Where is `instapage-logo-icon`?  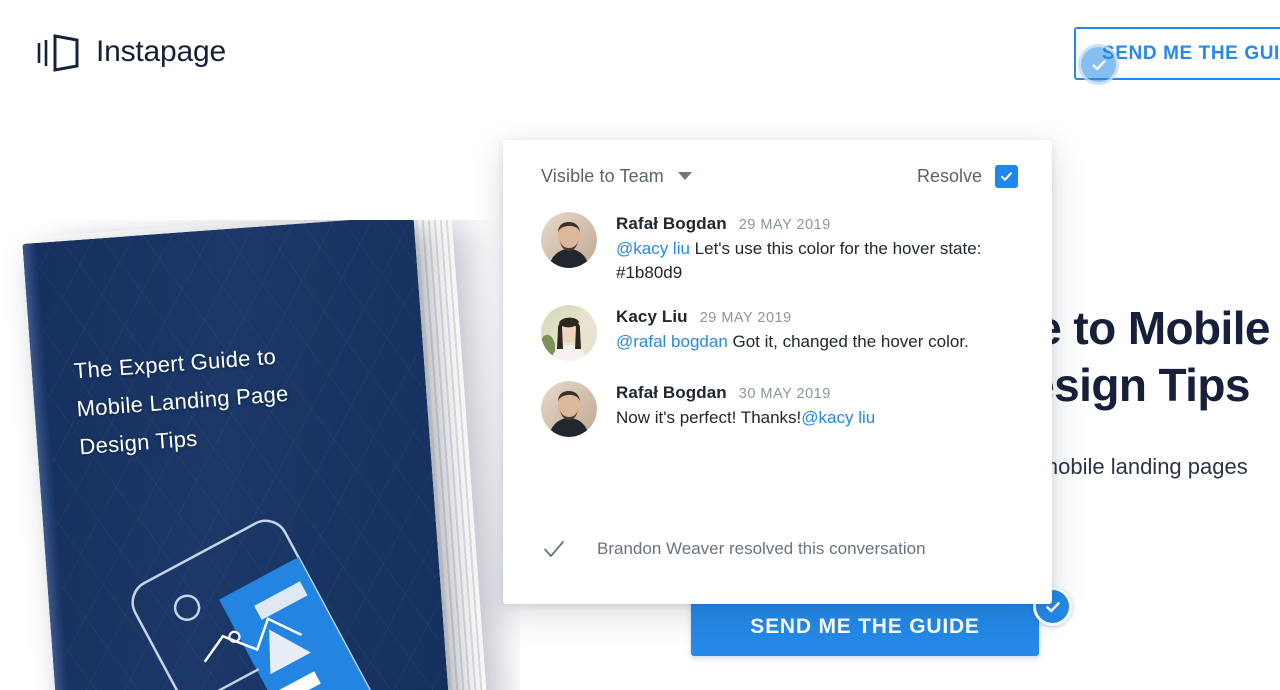
instapage-logo-icon is located at coordinates (58, 53).